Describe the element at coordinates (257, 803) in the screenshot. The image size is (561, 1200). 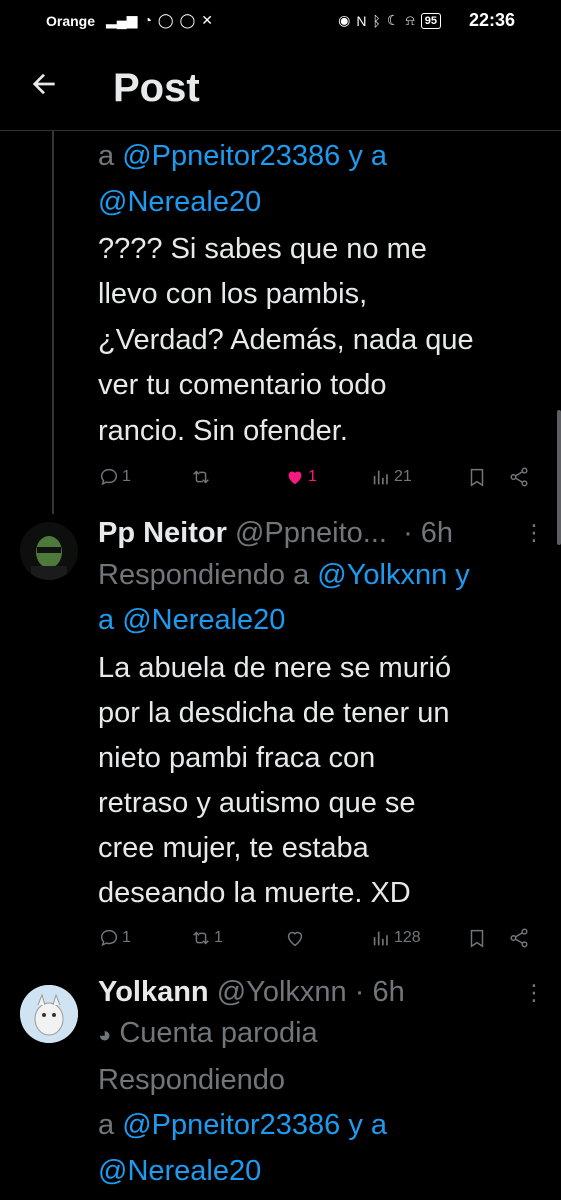
I see `post2-body-line: retraso y autismo que se` at that location.